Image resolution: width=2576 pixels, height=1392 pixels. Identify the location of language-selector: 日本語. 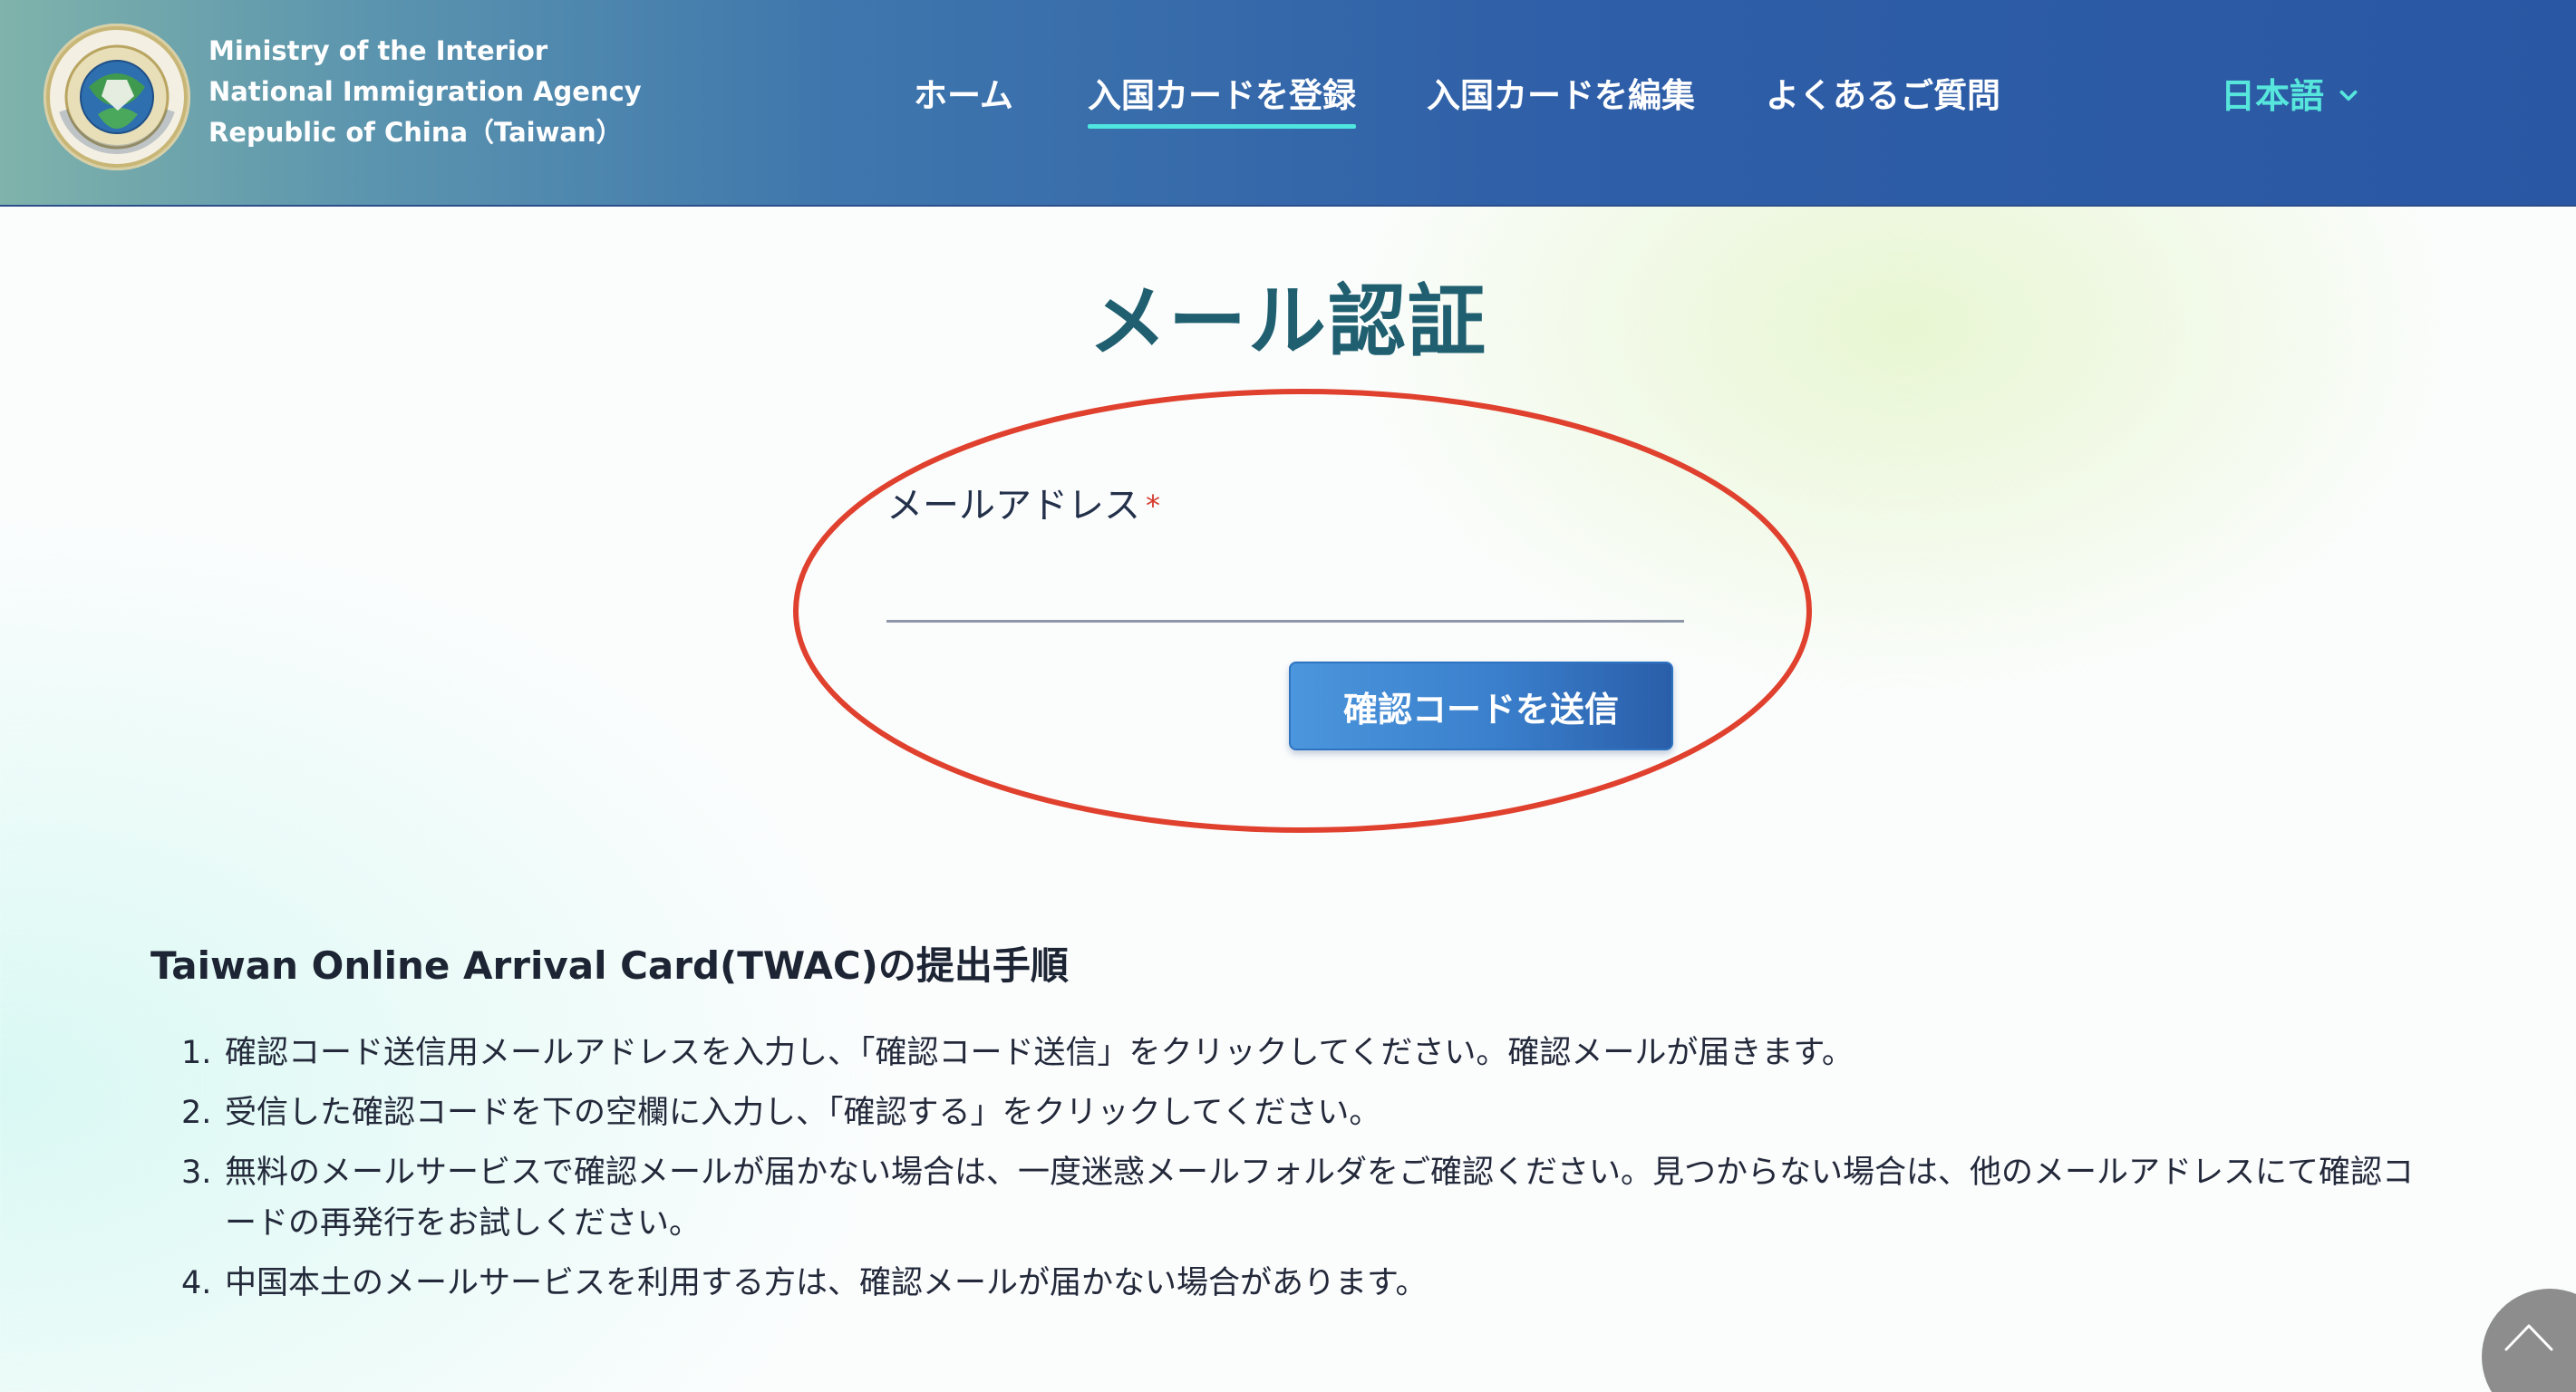
(2290, 96).